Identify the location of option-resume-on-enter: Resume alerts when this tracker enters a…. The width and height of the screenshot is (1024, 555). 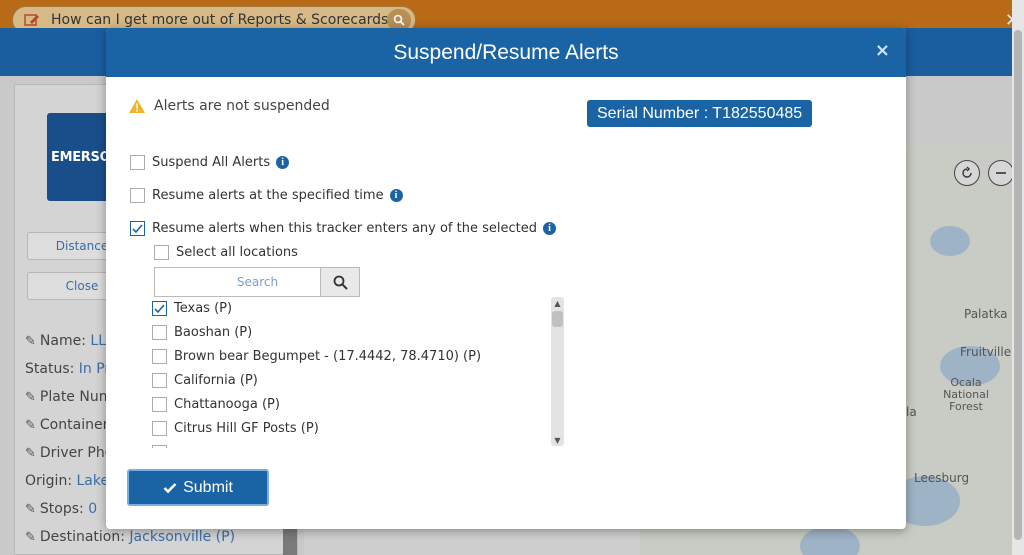
(343, 228).